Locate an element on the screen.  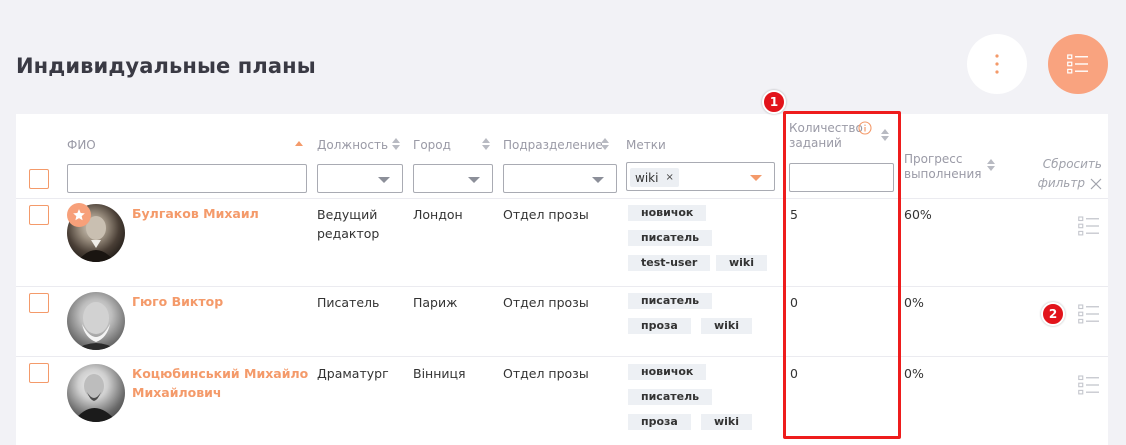
star-badge-icon is located at coordinates (79, 215).